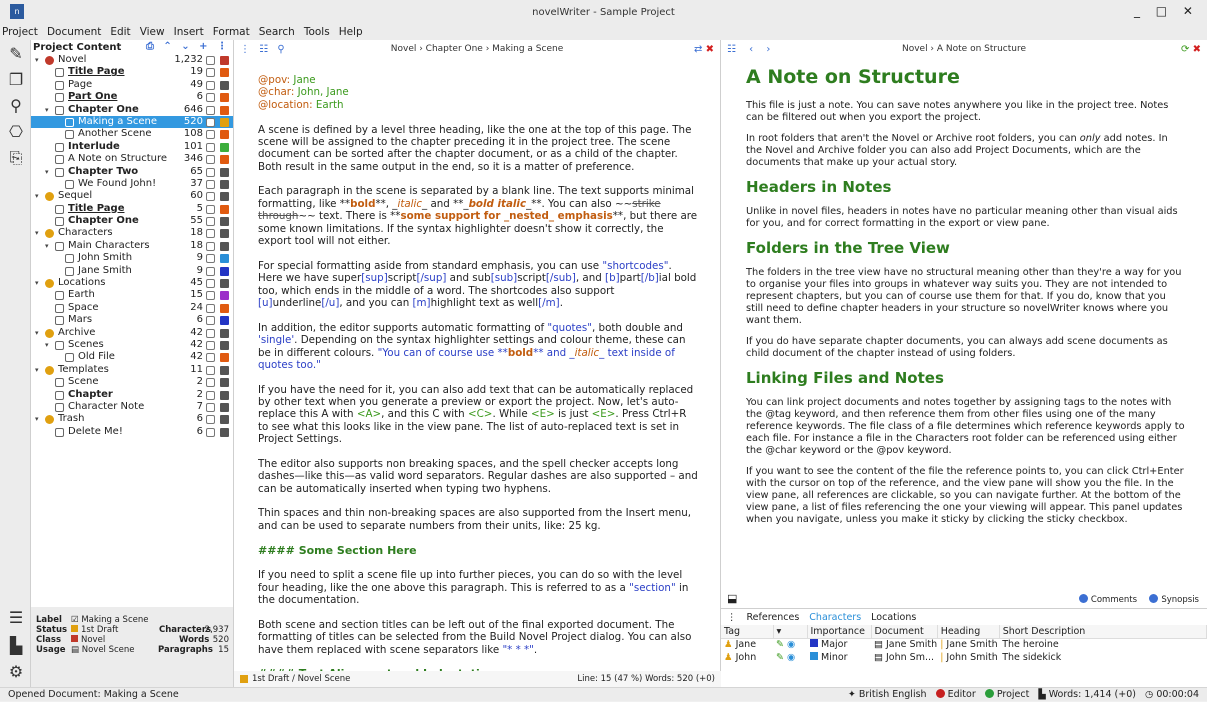 The width and height of the screenshot is (1207, 702). I want to click on menu-document: Document, so click(74, 32).